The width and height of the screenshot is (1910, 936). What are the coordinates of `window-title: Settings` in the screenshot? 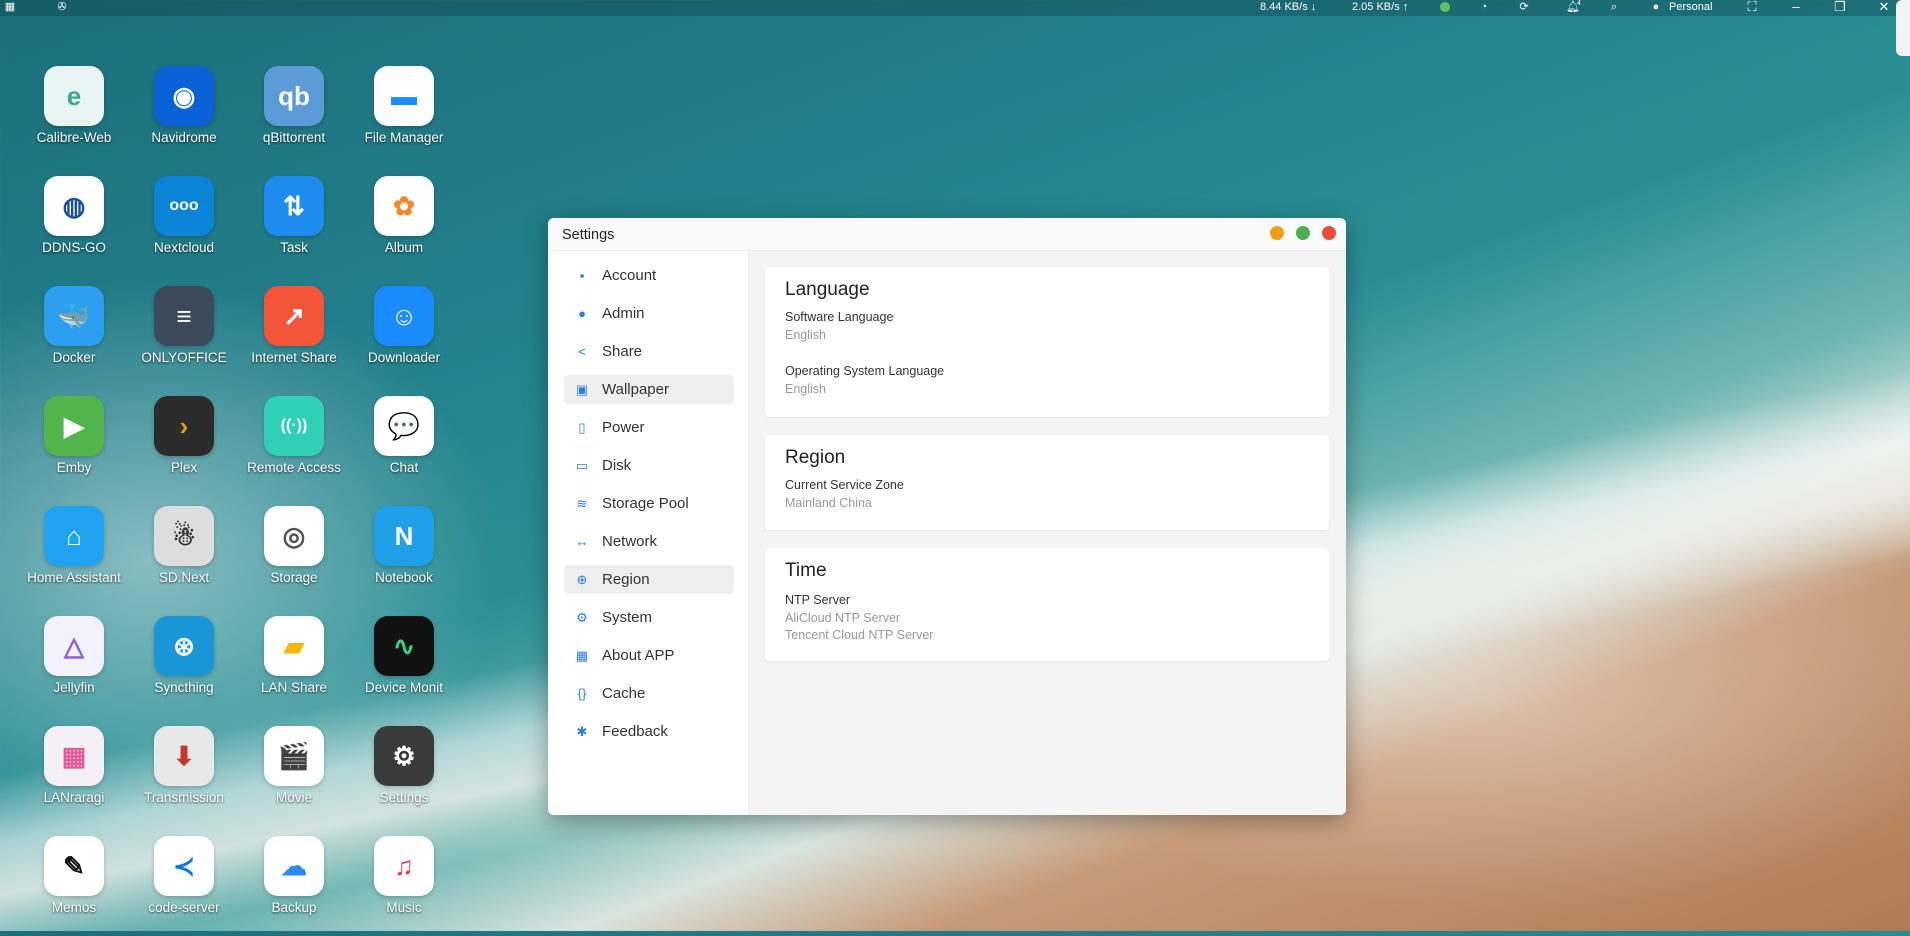 It's located at (588, 235).